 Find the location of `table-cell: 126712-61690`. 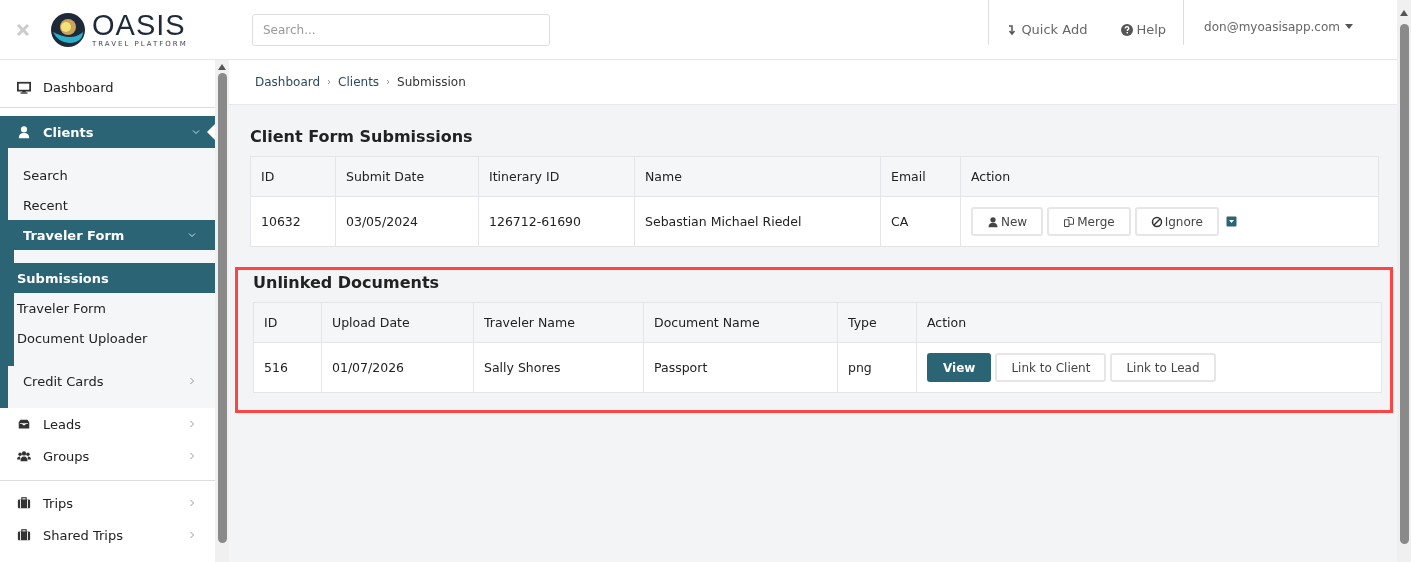

table-cell: 126712-61690 is located at coordinates (556, 221).